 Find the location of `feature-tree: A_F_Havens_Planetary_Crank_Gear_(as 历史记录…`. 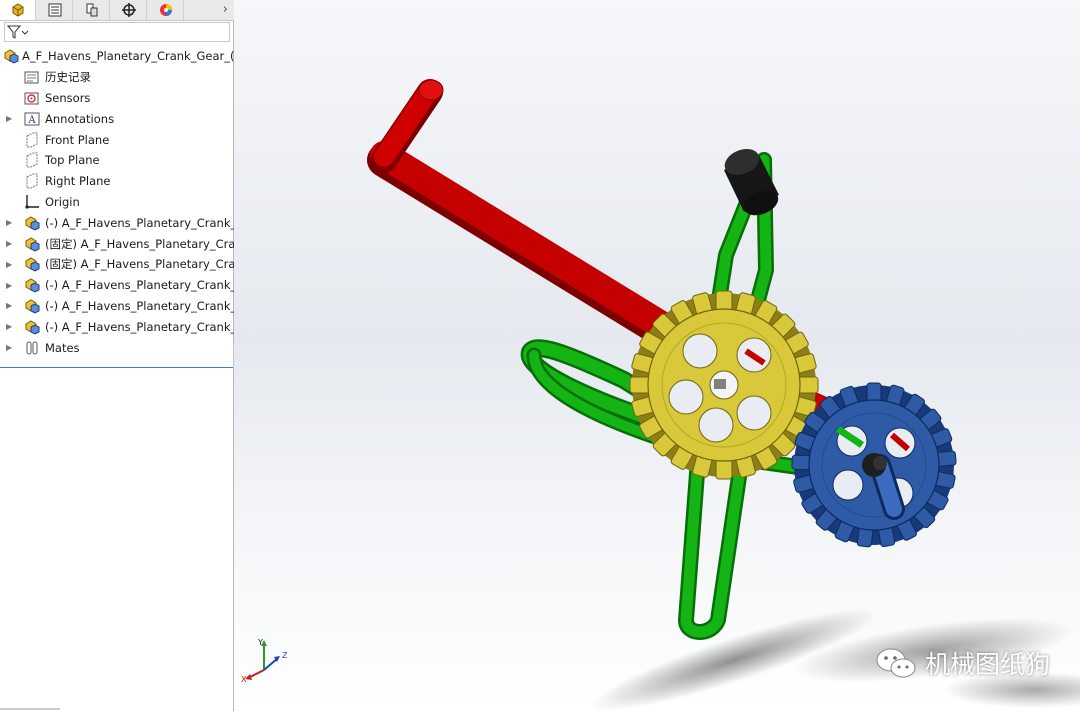

feature-tree: A_F_Havens_Planetary_Crank_Gear_(as 历史记录… is located at coordinates (117, 202).